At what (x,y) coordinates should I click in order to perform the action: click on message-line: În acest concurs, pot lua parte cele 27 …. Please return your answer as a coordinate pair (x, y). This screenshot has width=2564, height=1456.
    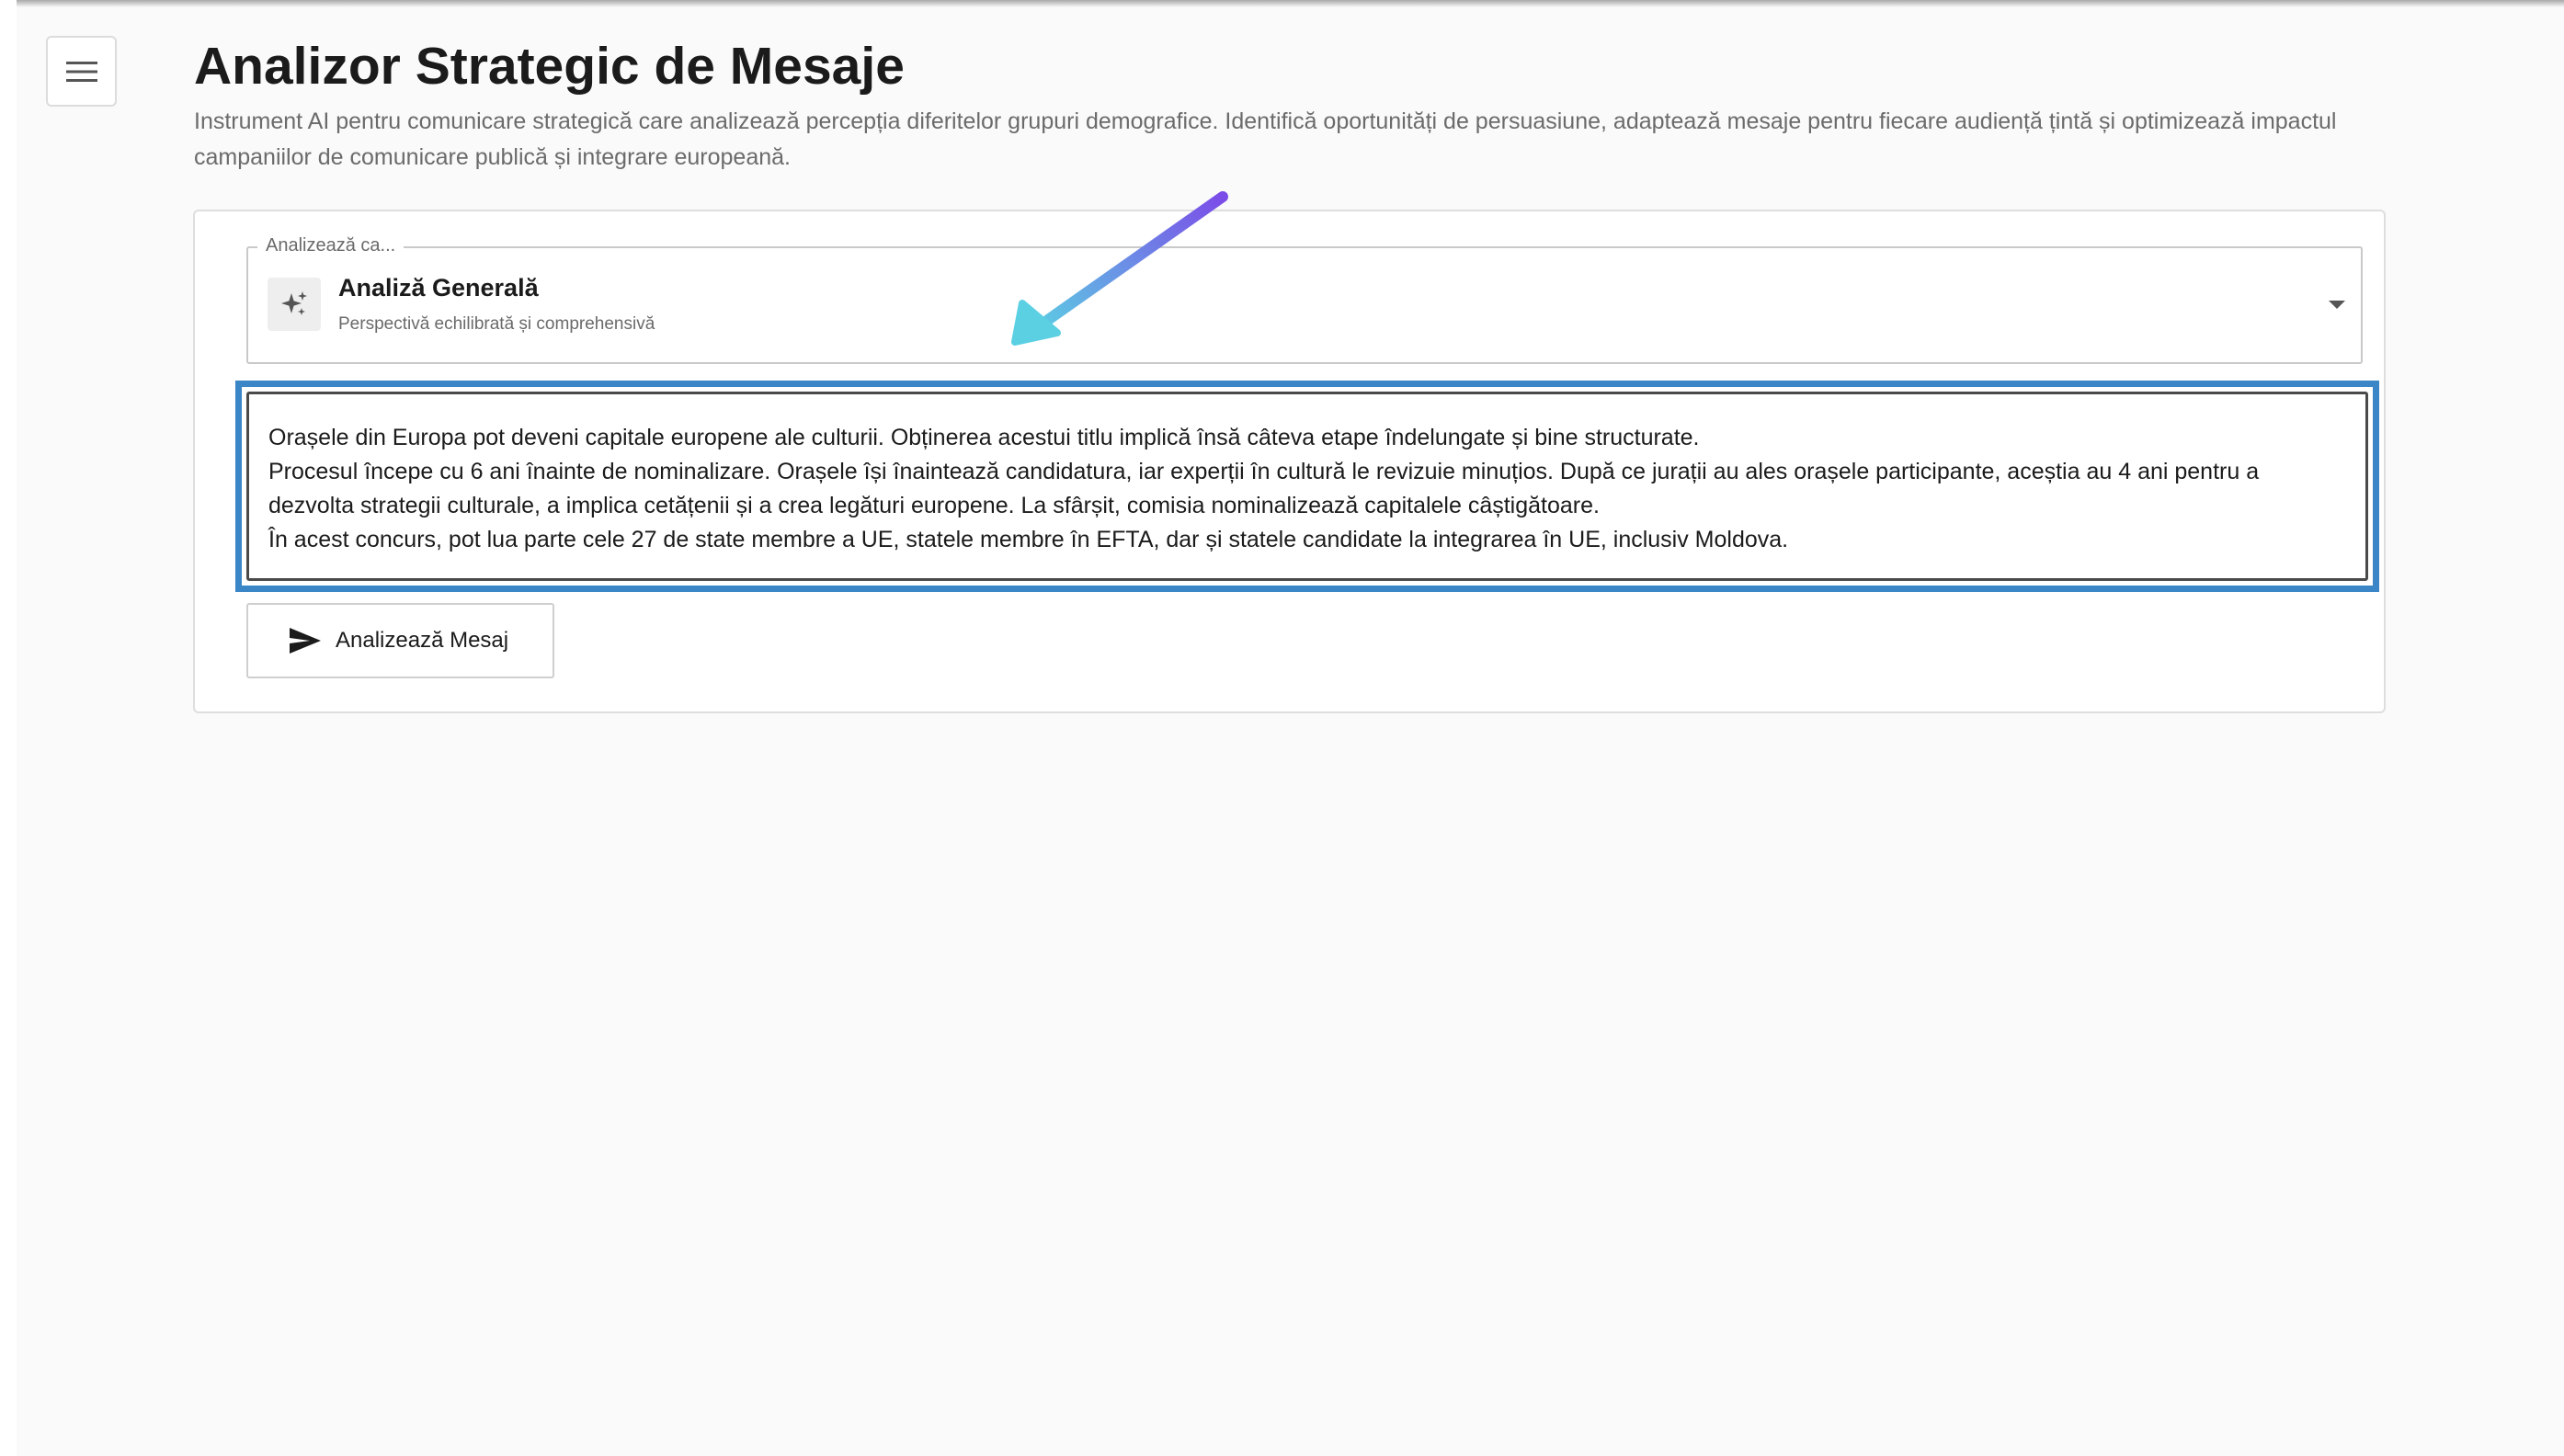
    Looking at the image, I should click on (1029, 539).